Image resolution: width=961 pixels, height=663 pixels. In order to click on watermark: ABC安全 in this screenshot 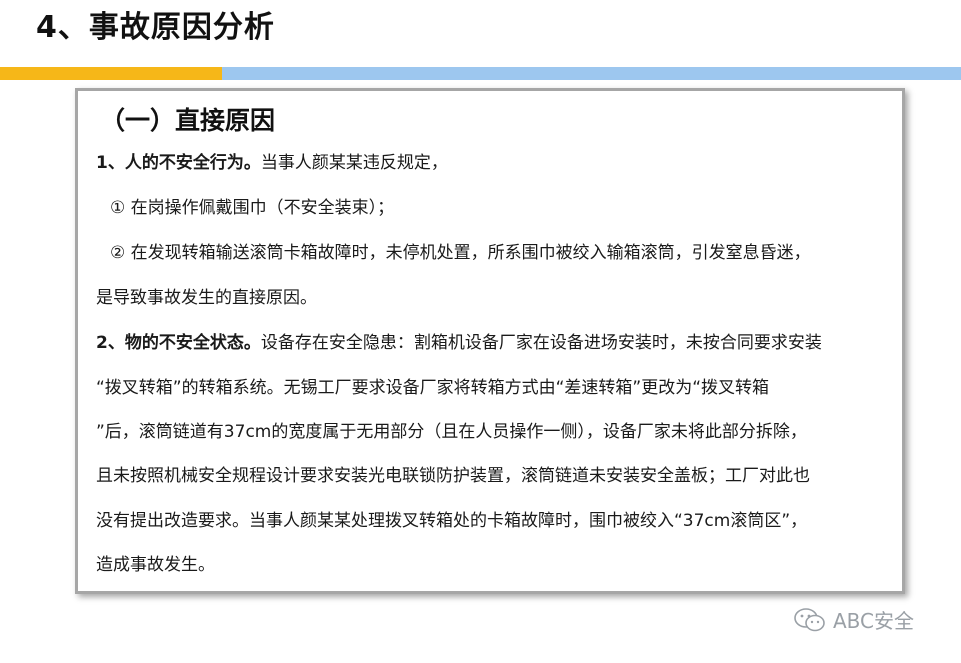, I will do `click(853, 619)`.